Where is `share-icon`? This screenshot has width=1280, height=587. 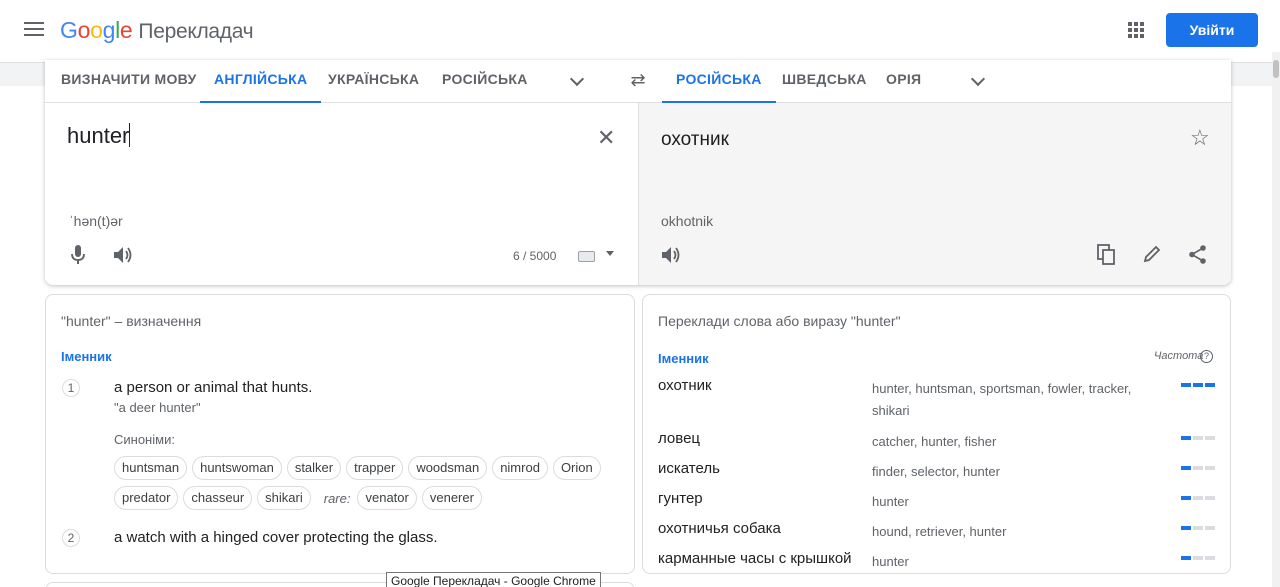 share-icon is located at coordinates (1197, 254).